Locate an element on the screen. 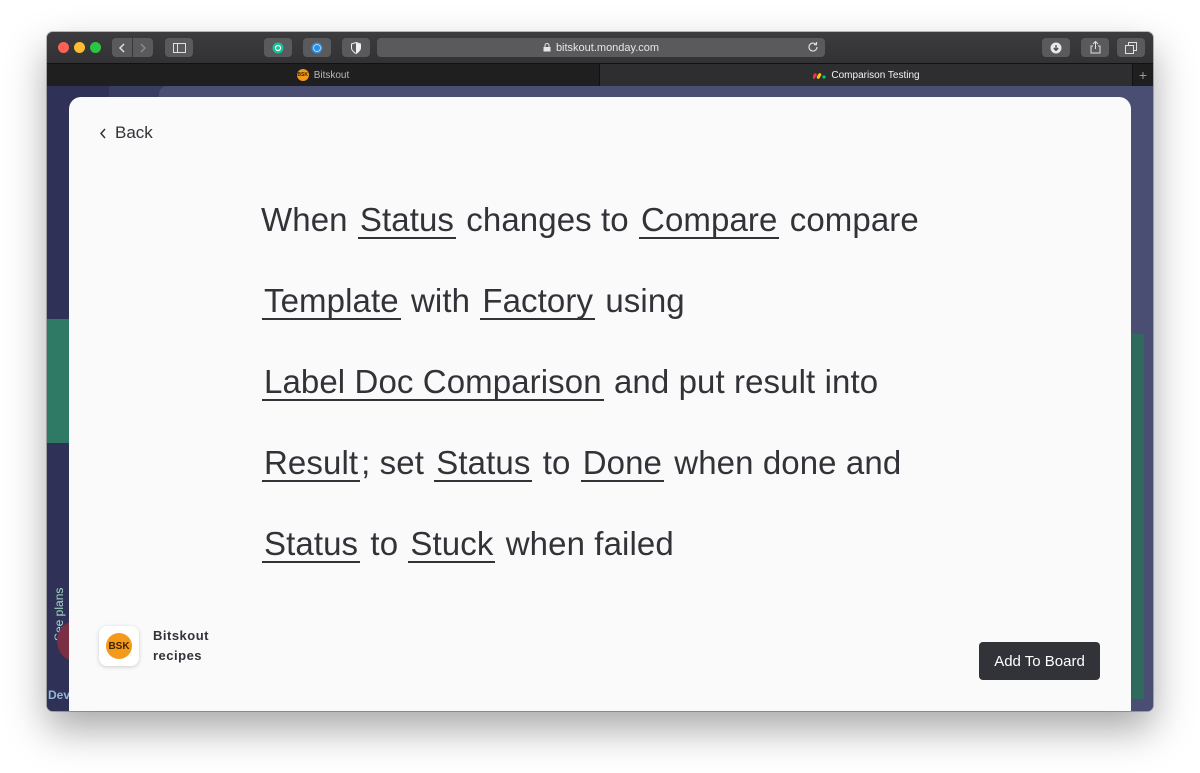 The height and width of the screenshot is (773, 1200). sentence-text: when done and is located at coordinates (783, 462).